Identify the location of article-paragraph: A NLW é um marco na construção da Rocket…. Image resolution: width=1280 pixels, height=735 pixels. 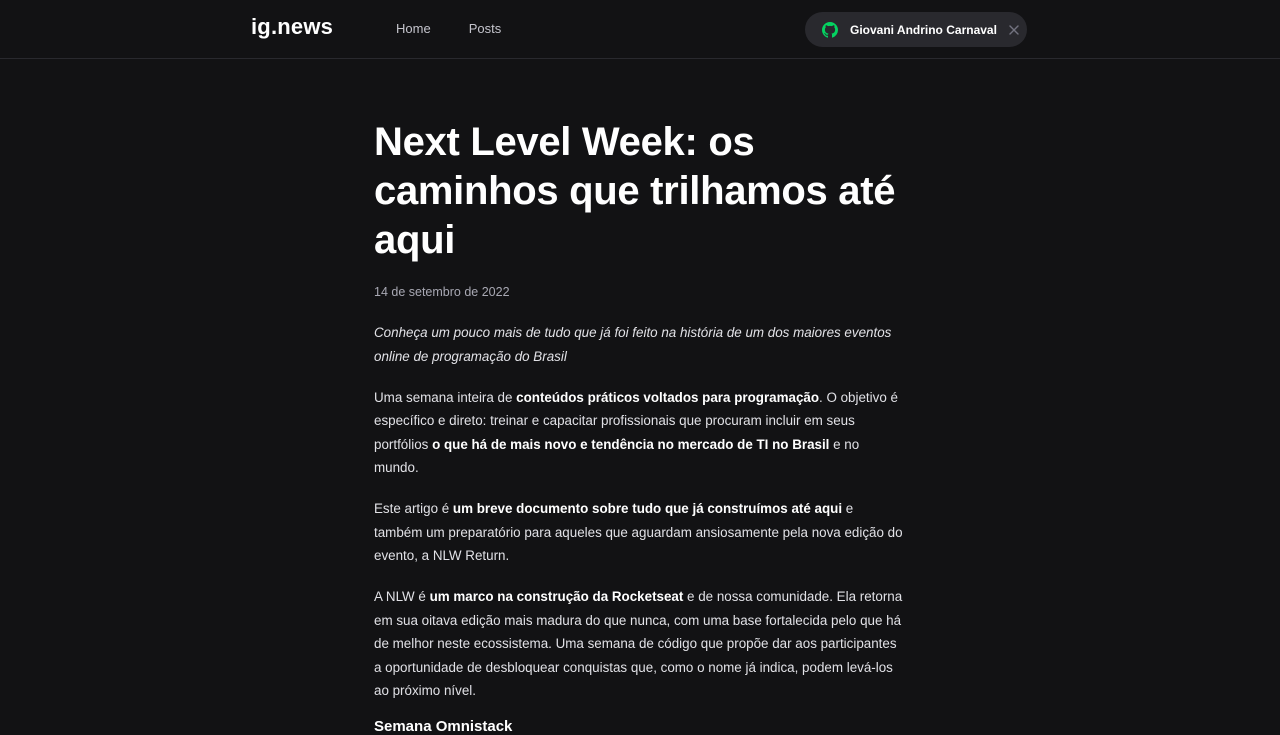
(638, 643).